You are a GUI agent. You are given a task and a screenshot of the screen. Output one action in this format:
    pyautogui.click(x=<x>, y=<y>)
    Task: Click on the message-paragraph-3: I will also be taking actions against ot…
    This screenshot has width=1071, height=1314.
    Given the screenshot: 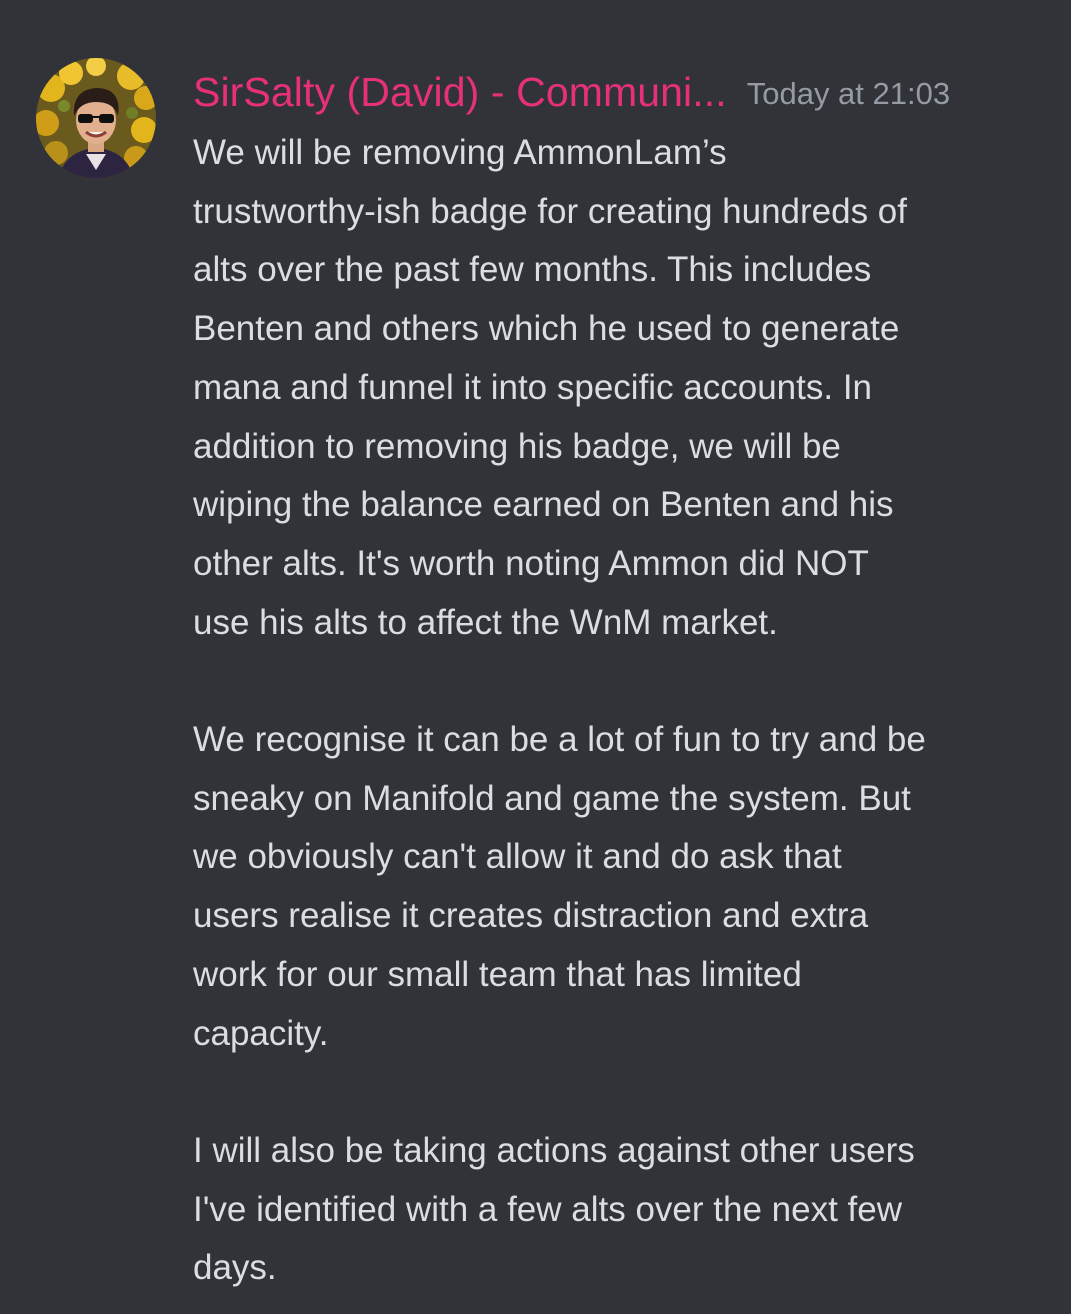 What is the action you would take?
    pyautogui.click(x=623, y=1210)
    